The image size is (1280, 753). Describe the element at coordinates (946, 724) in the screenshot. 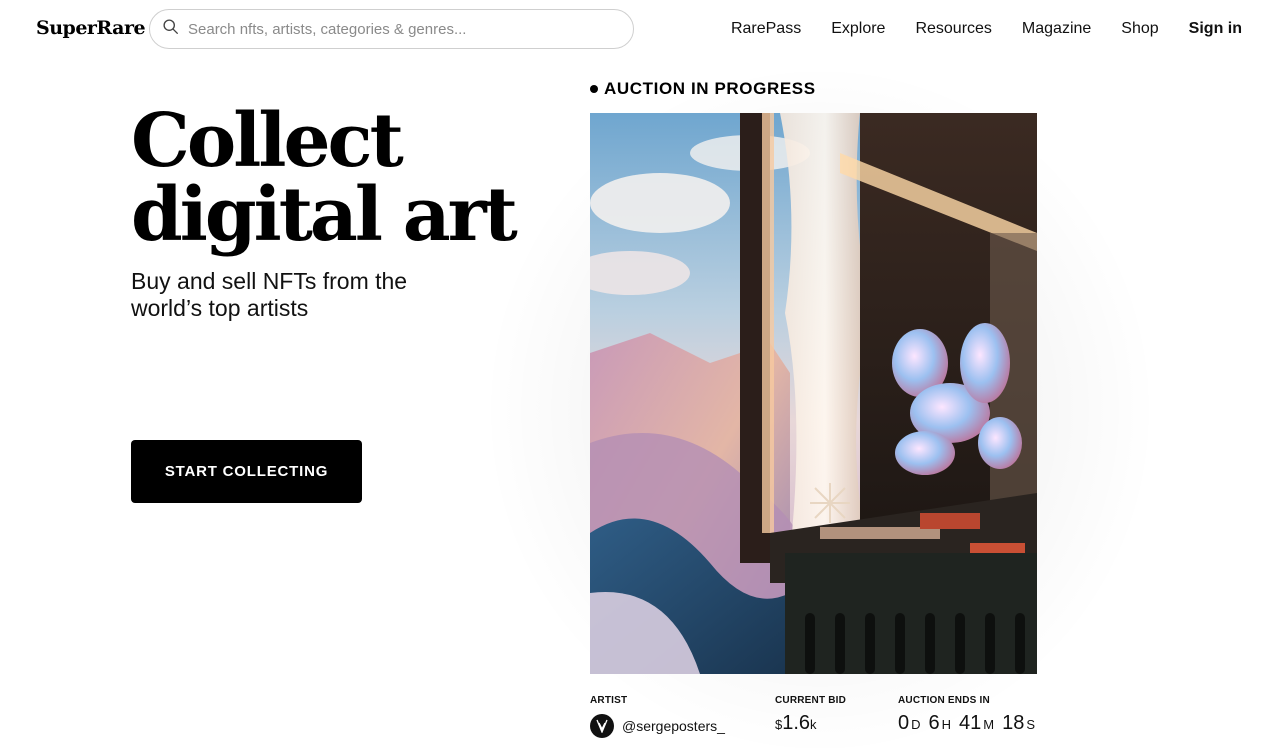

I see `countdown-hours-unit: H` at that location.